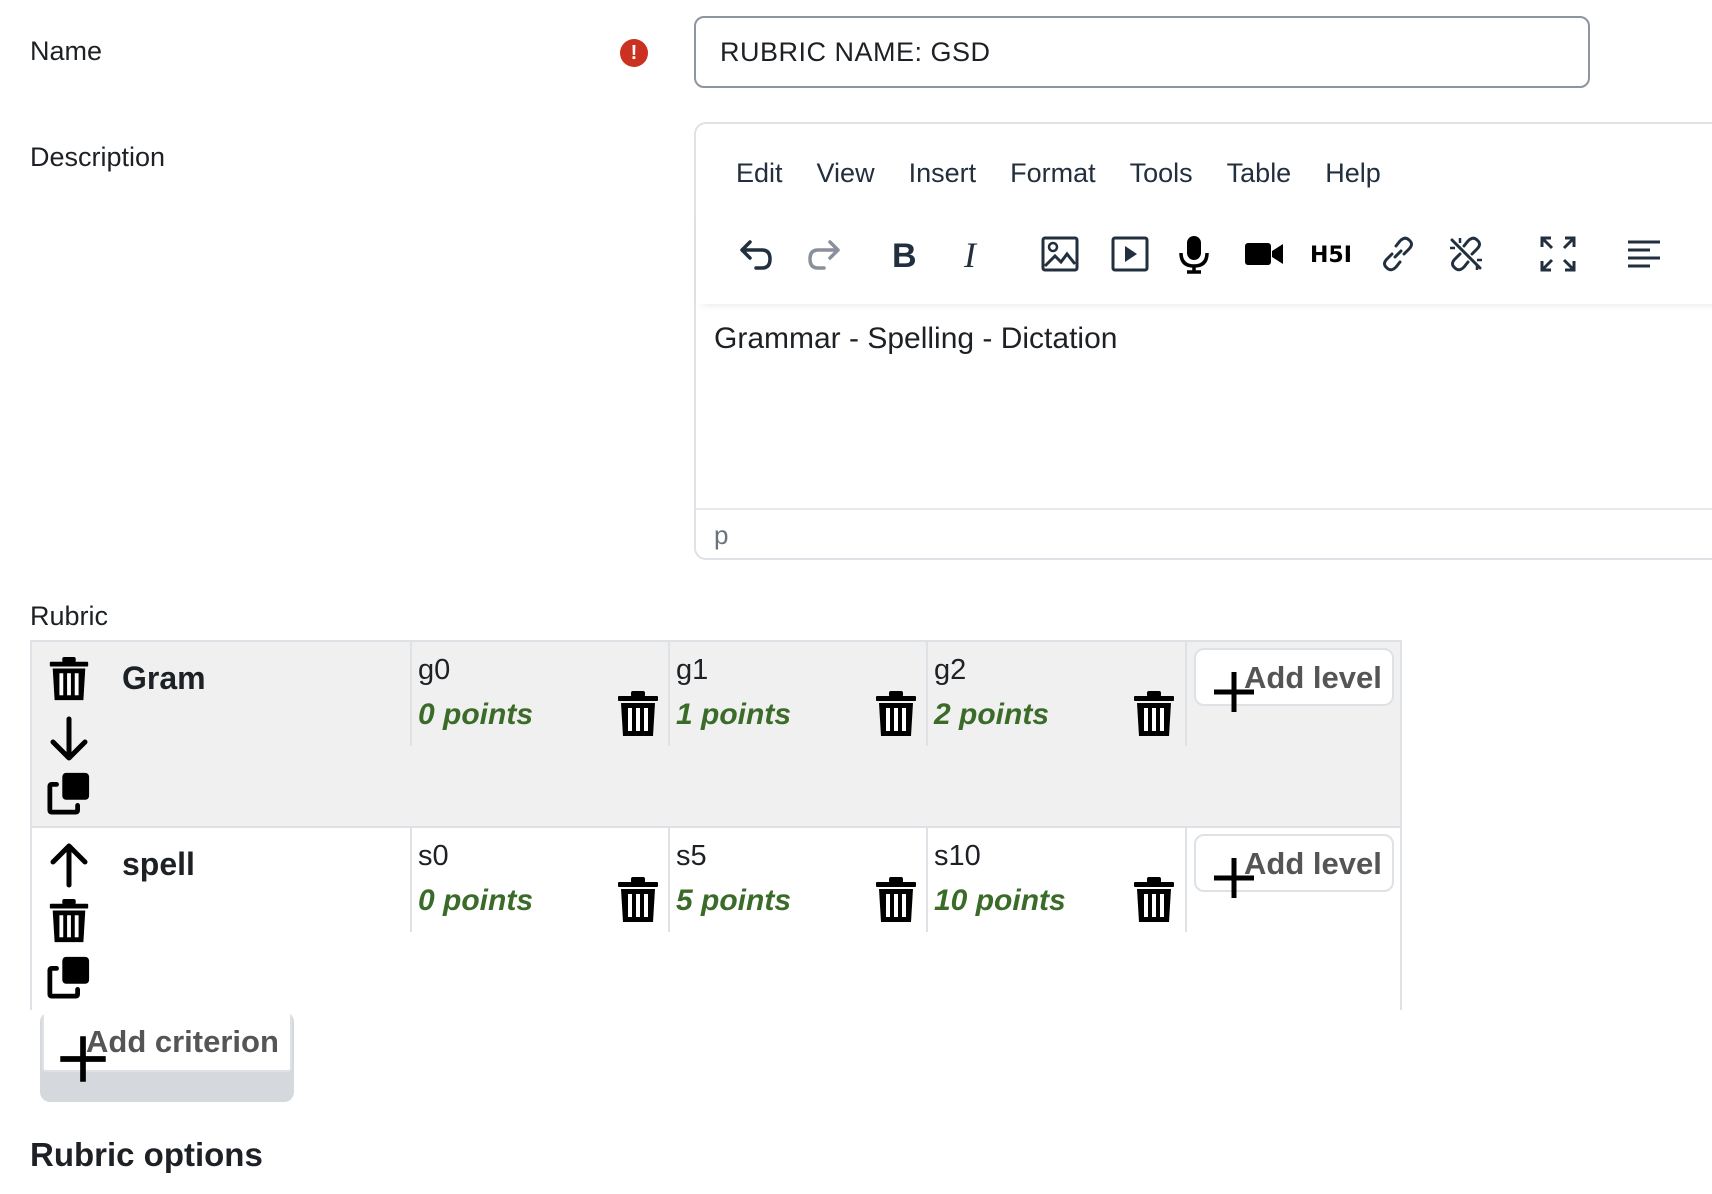 This screenshot has height=1194, width=1712. I want to click on menu-table: Table, so click(1259, 173).